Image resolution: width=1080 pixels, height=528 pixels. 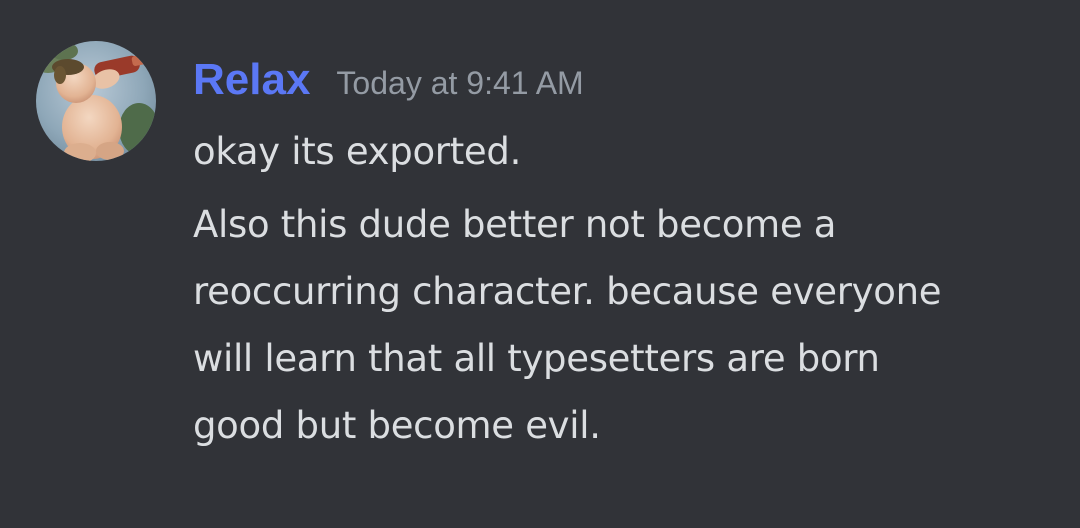 I want to click on message-text-line: Also this dude better not become a, so click(x=515, y=224).